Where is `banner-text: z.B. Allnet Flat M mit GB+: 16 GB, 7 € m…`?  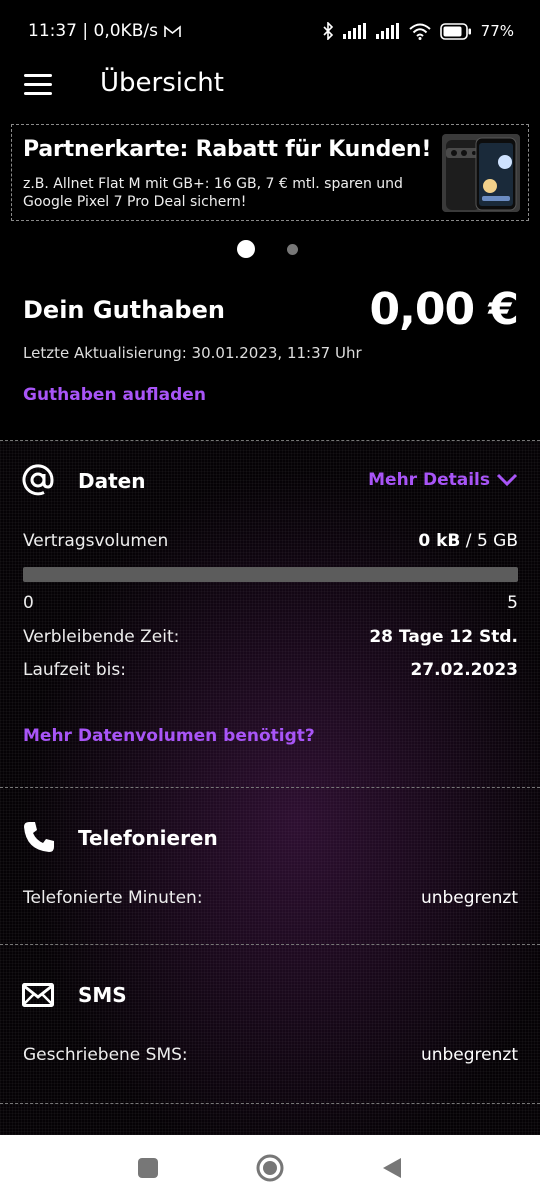 banner-text: z.B. Allnet Flat M mit GB+: 16 GB, 7 € m… is located at coordinates (213, 193).